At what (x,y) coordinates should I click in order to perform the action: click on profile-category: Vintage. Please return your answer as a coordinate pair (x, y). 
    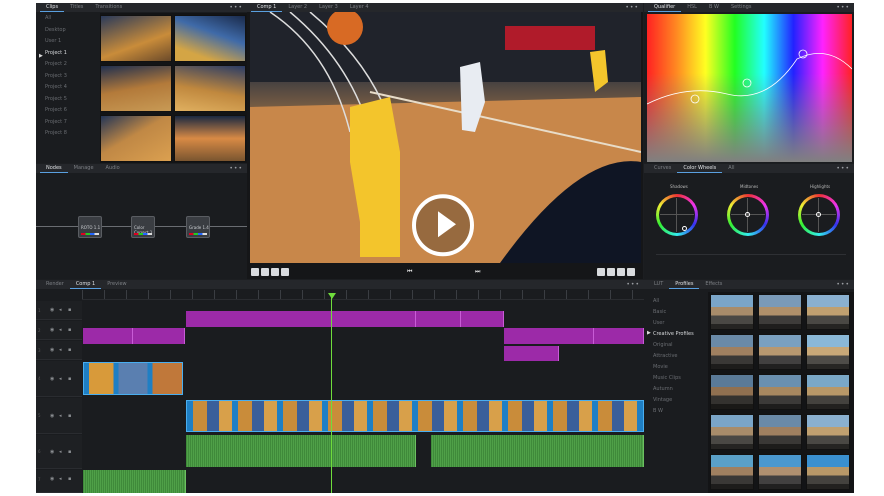
    Looking at the image, I should click on (675, 400).